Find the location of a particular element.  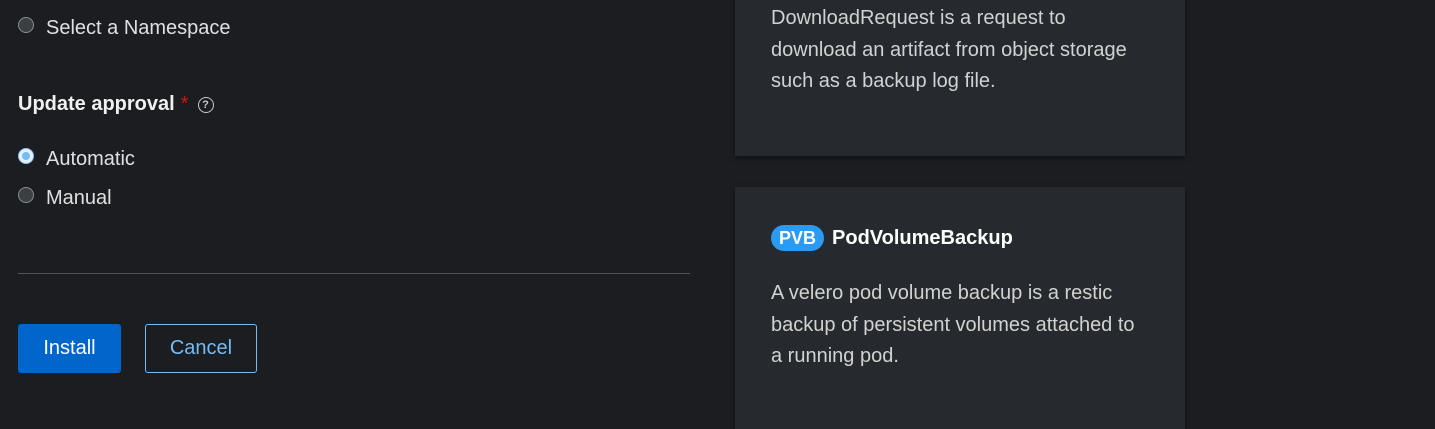

automatic-radio is located at coordinates (26, 156).